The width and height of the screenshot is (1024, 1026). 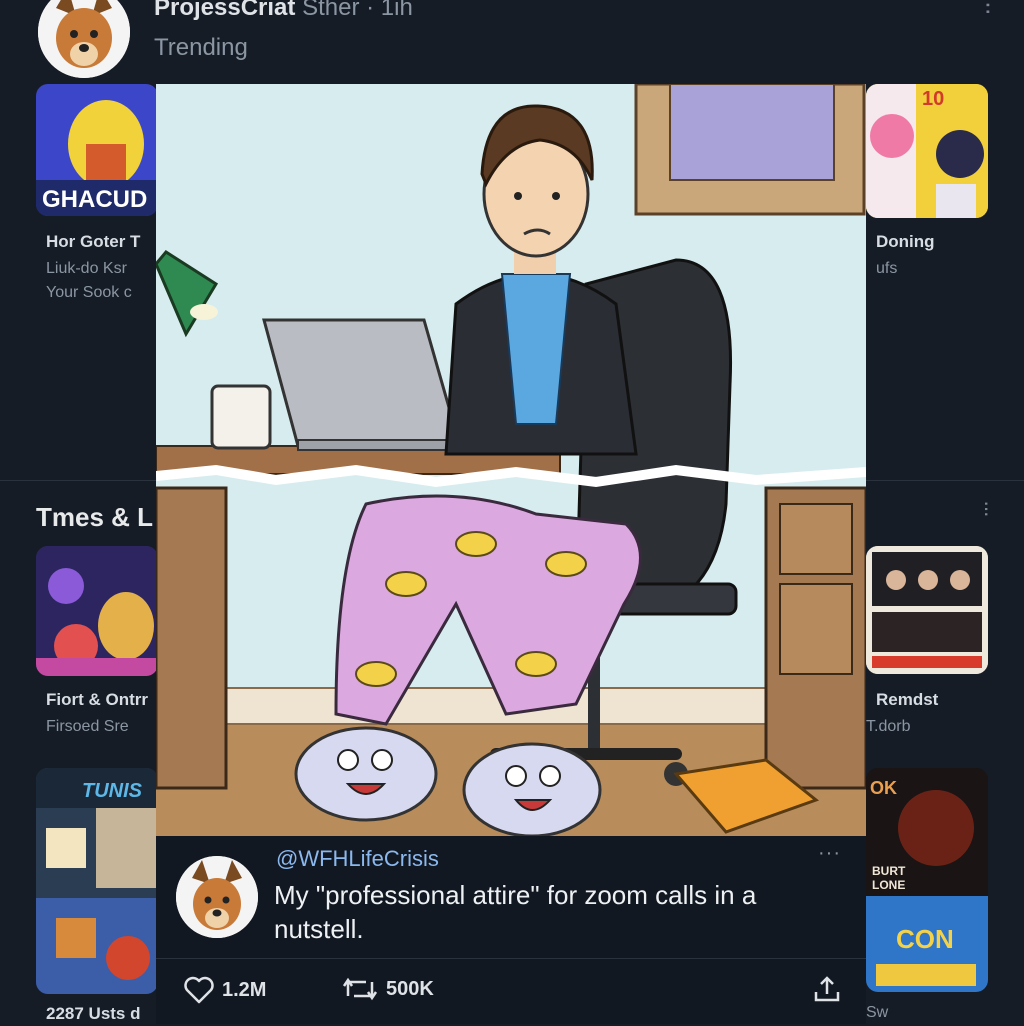 I want to click on trend-subtitle: Liuk-do Ksr, so click(x=86, y=268).